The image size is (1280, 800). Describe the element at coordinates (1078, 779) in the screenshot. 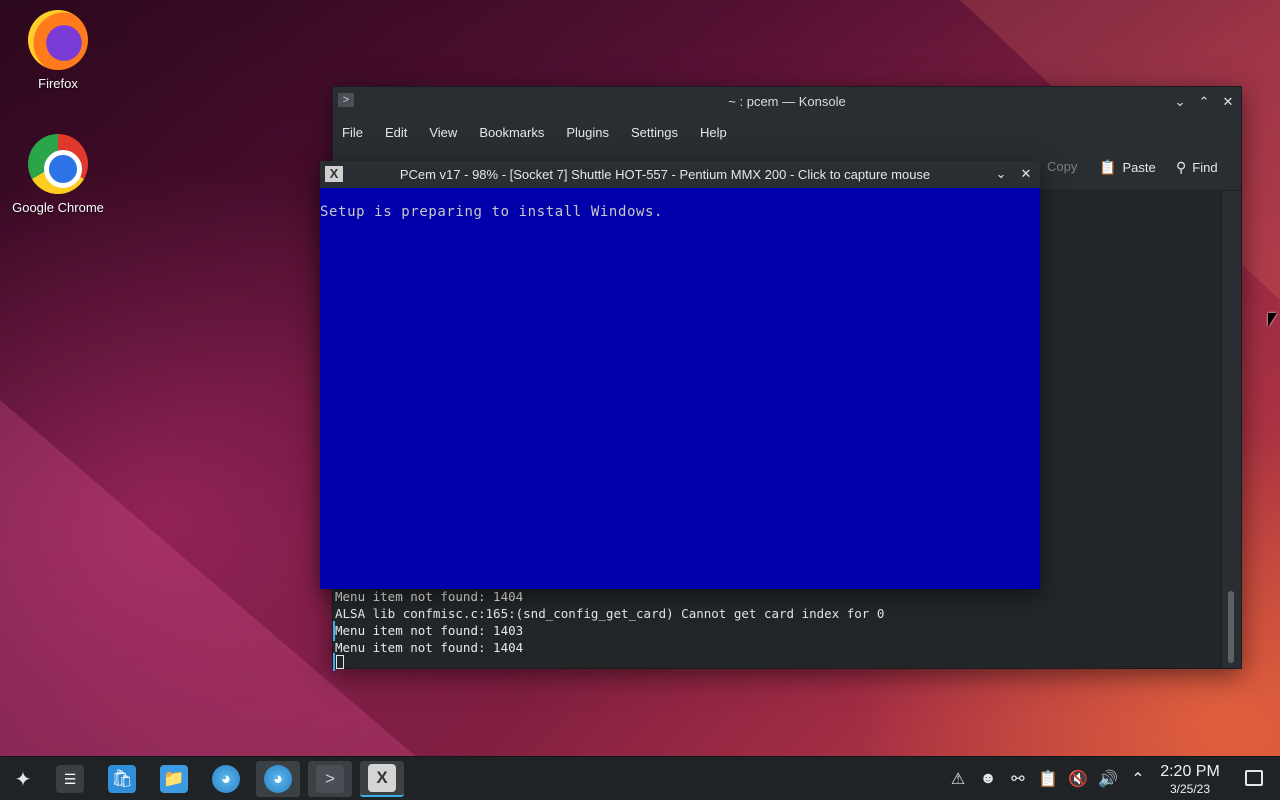

I see `mute-icon: 🔇` at that location.